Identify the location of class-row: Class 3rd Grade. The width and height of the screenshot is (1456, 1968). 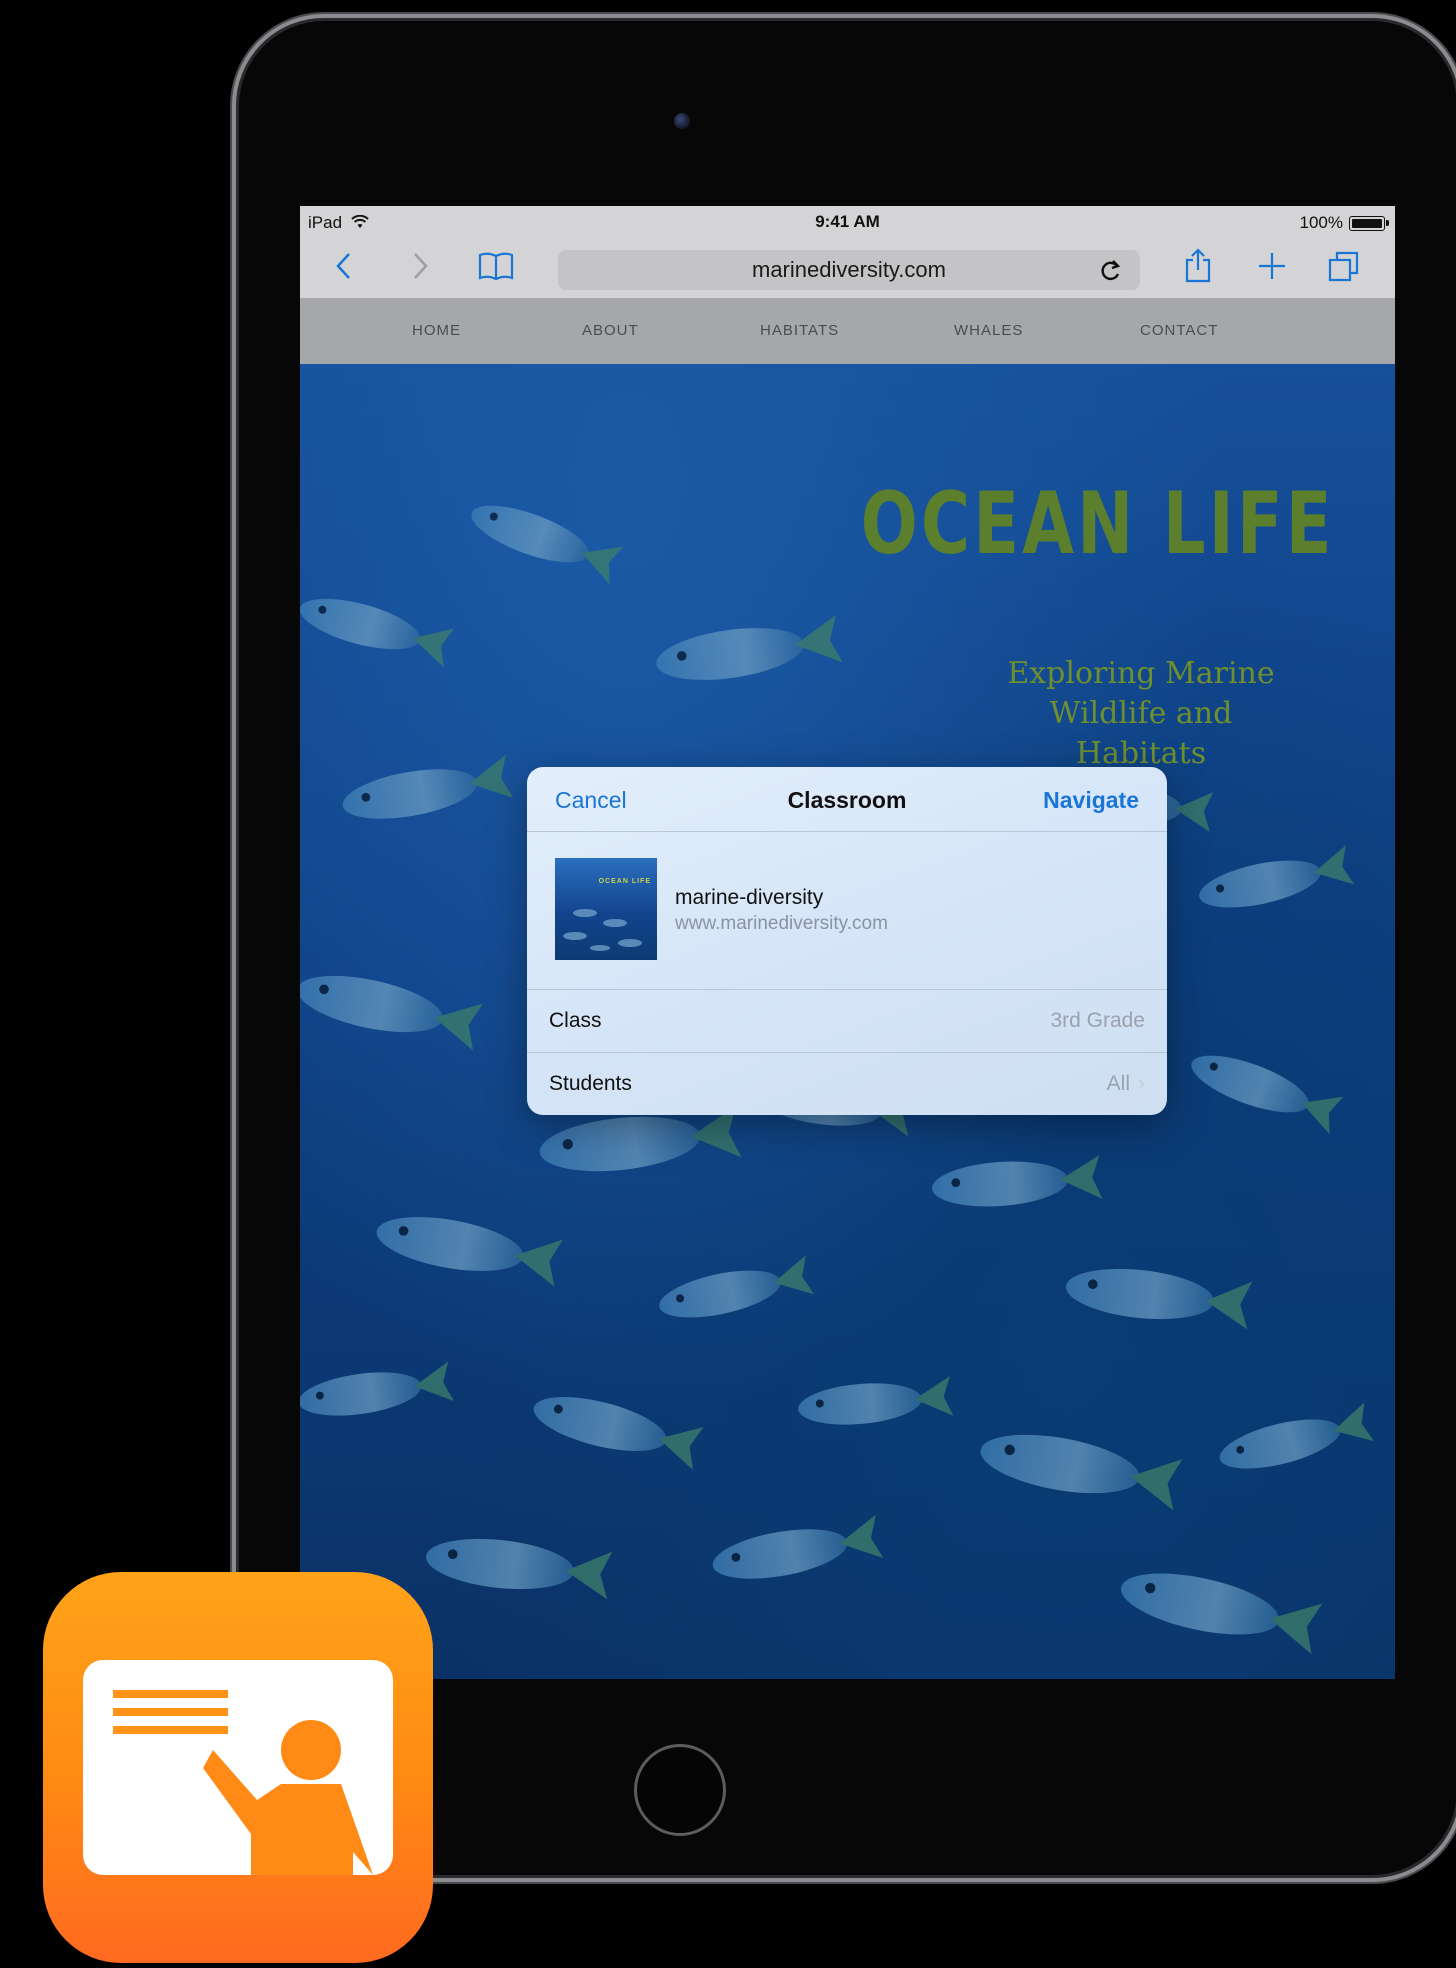
(847, 1021).